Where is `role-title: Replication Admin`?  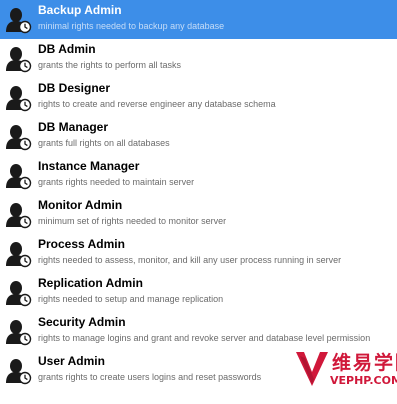 role-title: Replication Admin is located at coordinates (90, 283).